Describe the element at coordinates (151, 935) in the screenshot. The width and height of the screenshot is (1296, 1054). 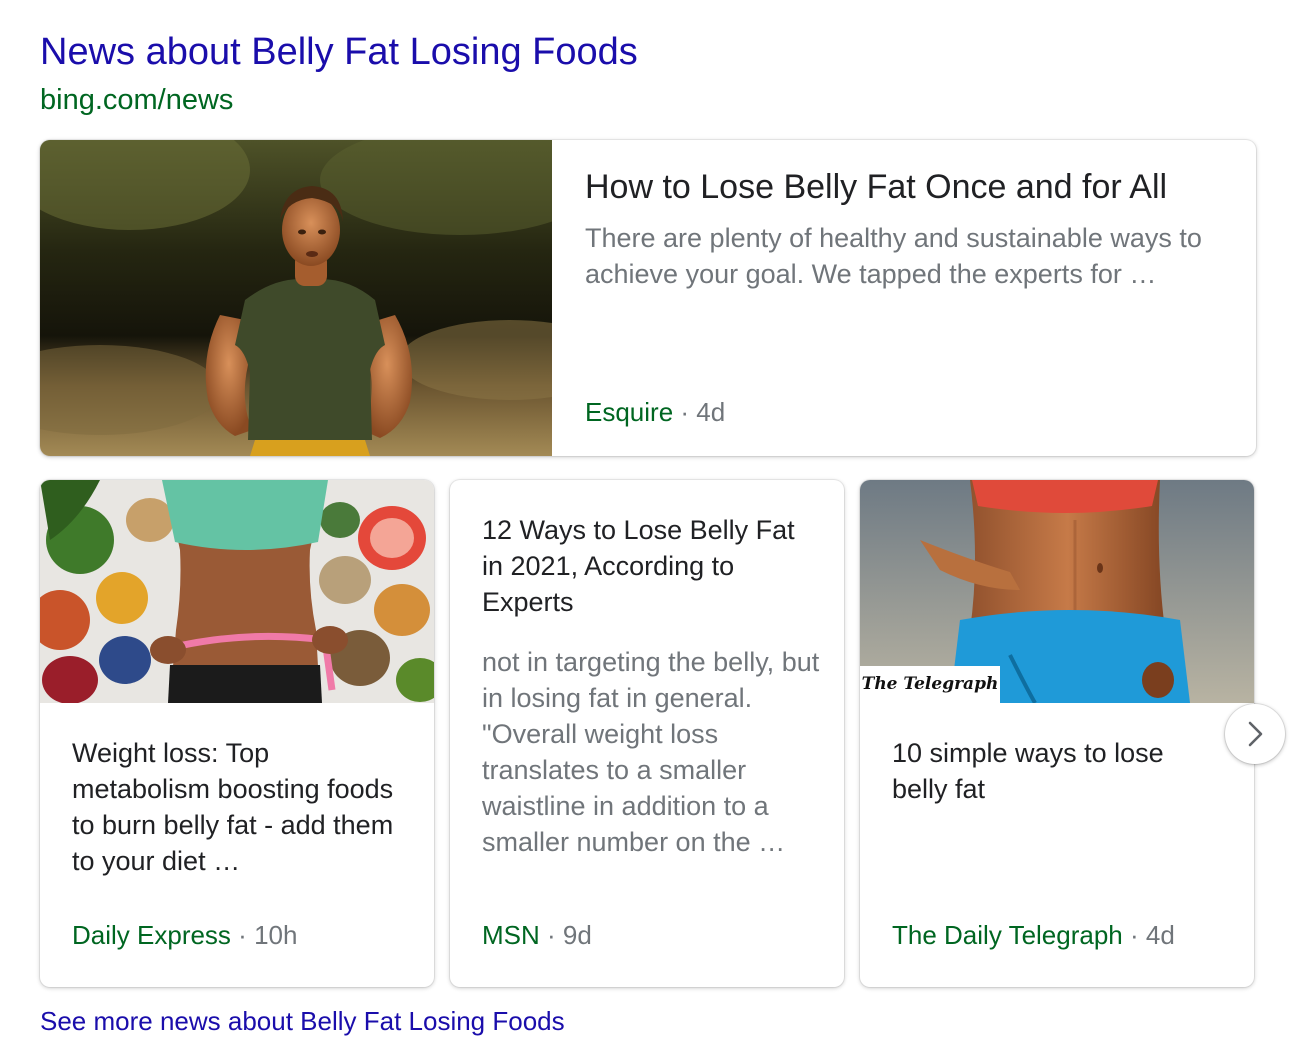
I see `publisher-name: Daily Express` at that location.